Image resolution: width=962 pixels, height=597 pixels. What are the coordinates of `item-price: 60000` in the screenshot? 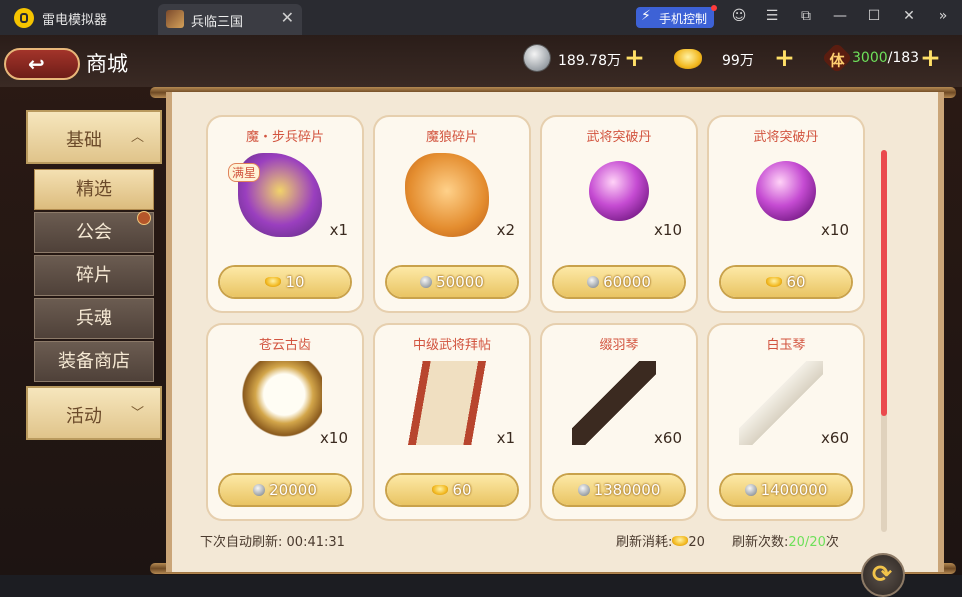 It's located at (619, 282).